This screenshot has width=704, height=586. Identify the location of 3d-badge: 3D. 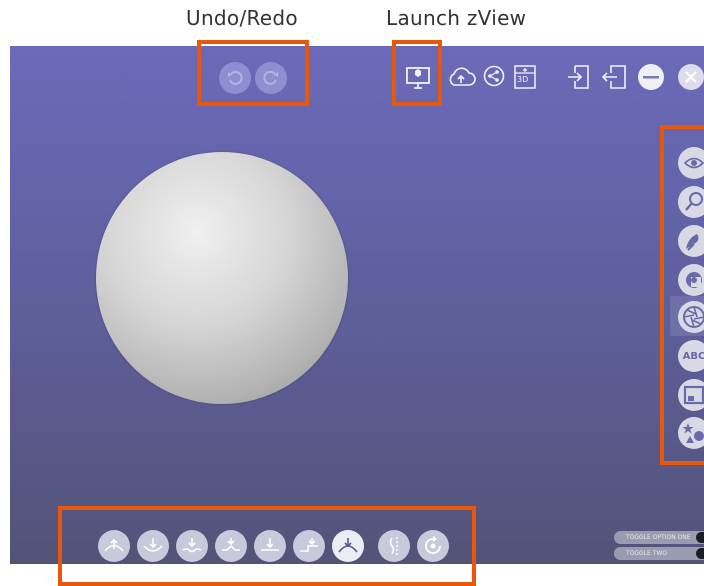
(523, 79).